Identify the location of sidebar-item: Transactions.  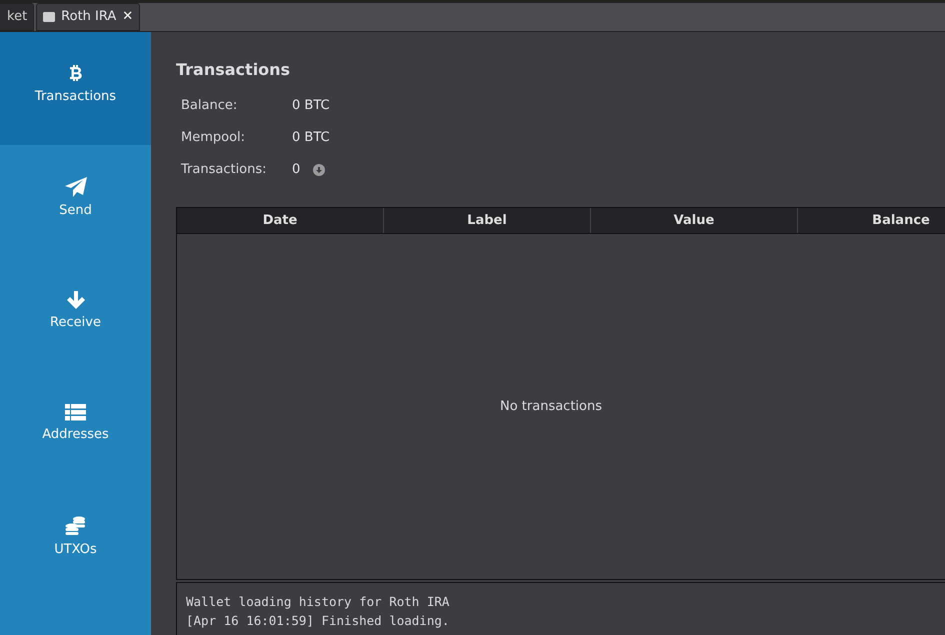
(75, 88).